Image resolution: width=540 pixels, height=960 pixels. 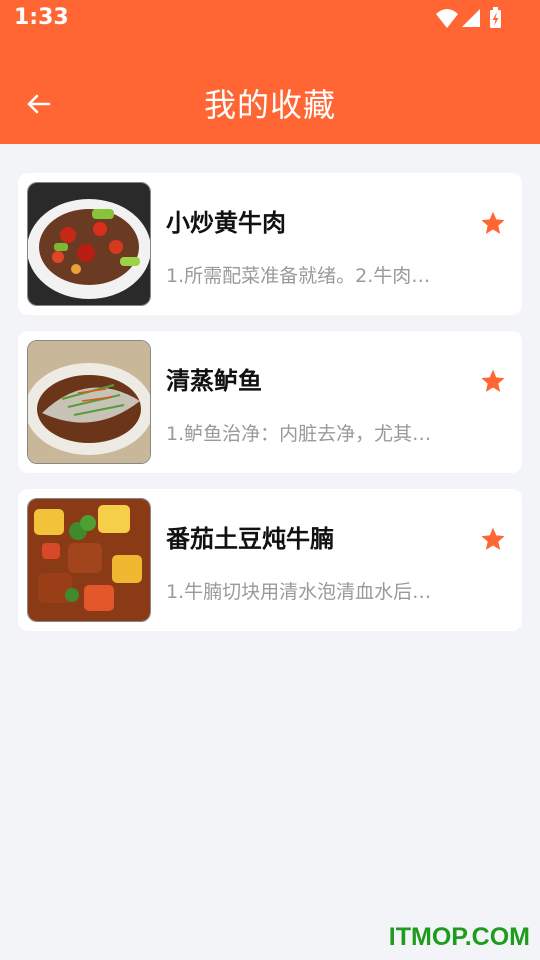 What do you see at coordinates (269, 105) in the screenshot?
I see `page-title: 我的收藏` at bounding box center [269, 105].